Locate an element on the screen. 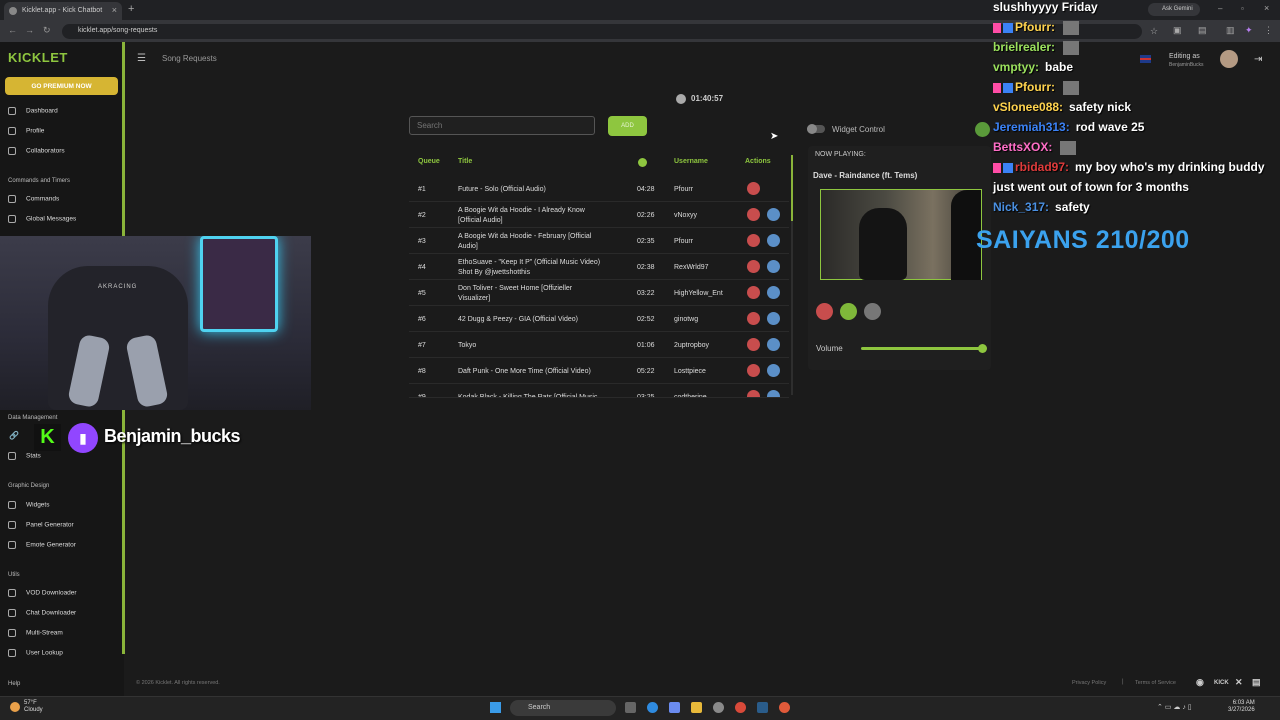 The height and width of the screenshot is (720, 1280). volume-slider is located at coordinates (923, 348).